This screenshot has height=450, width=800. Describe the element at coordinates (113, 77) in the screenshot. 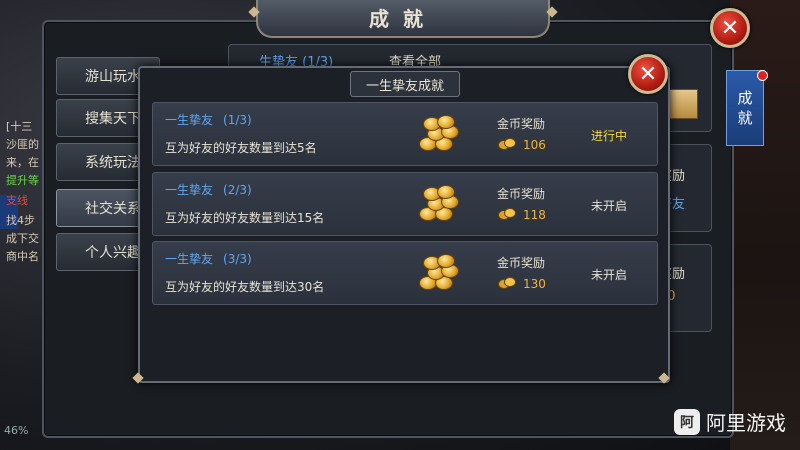

I see `sidebar-item-label: 游山玩水` at that location.